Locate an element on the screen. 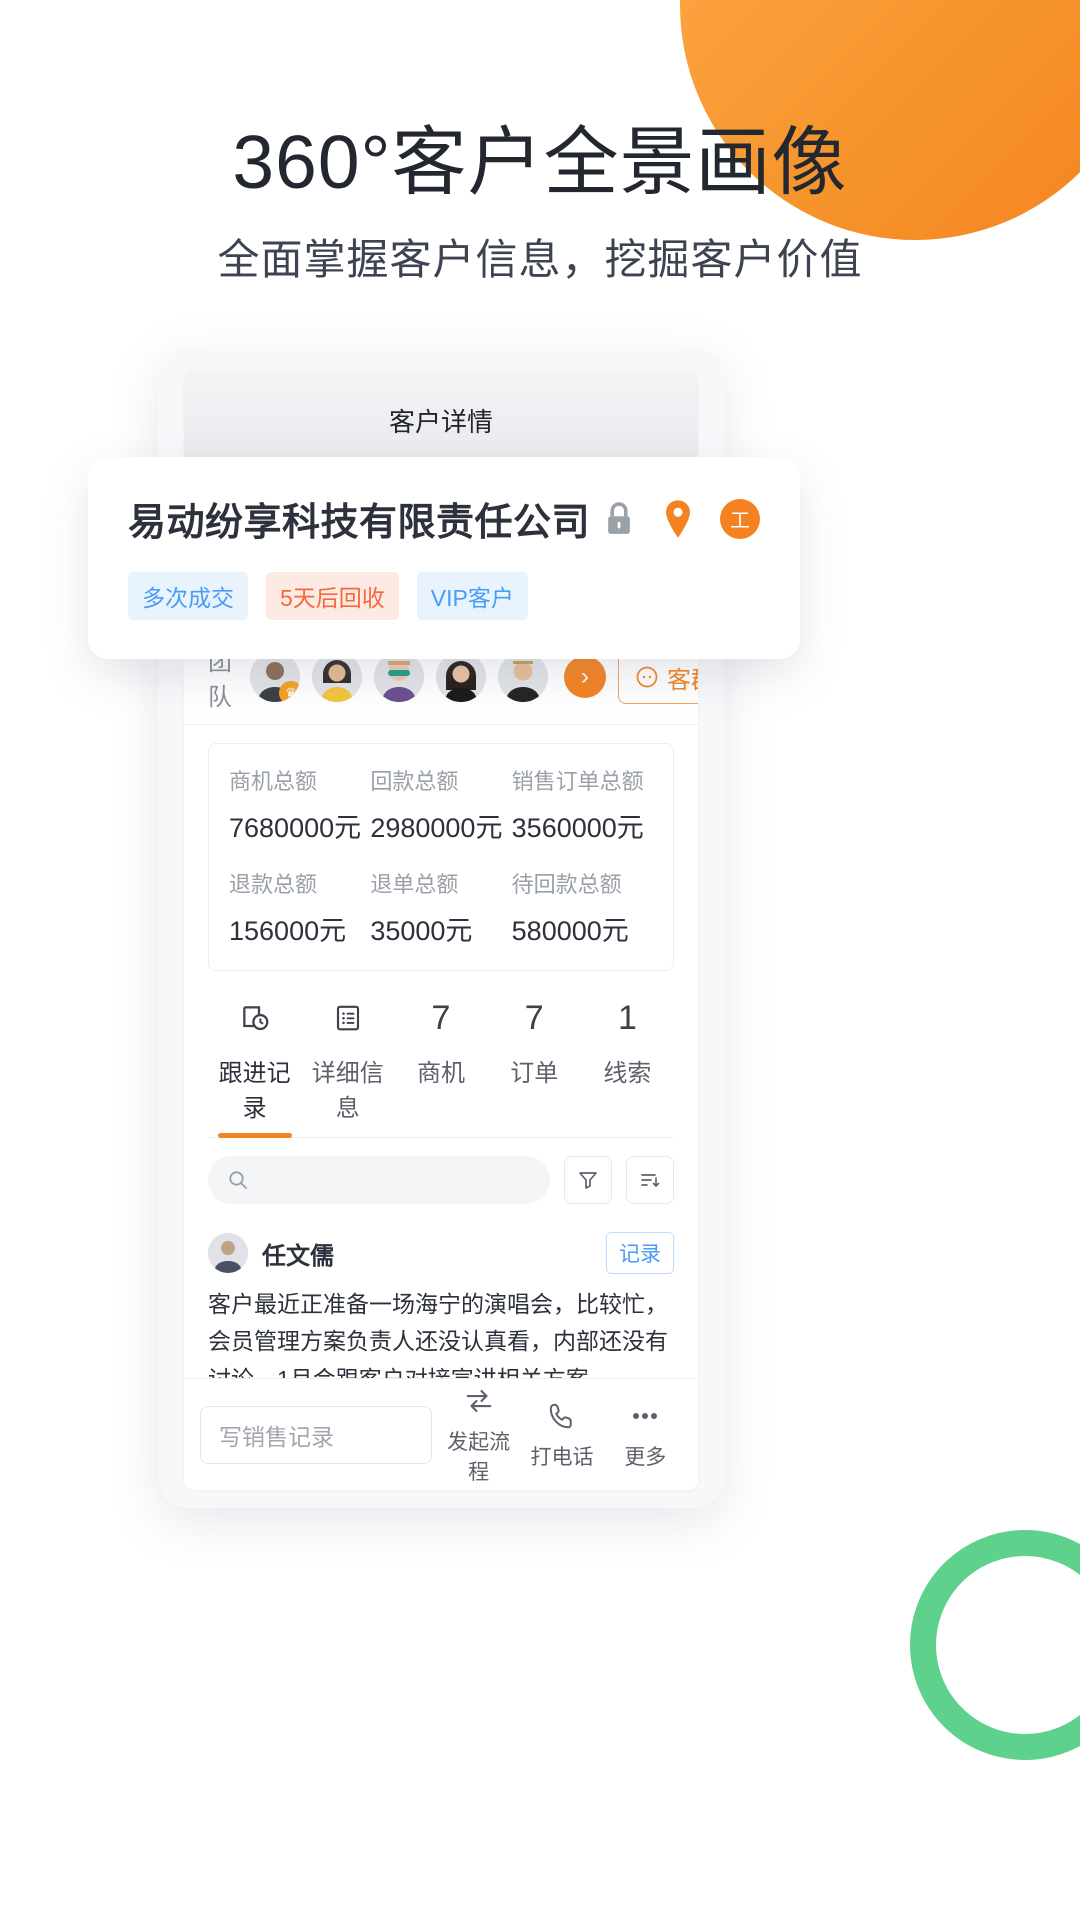  stat-label: 商机总额 is located at coordinates (273, 781).